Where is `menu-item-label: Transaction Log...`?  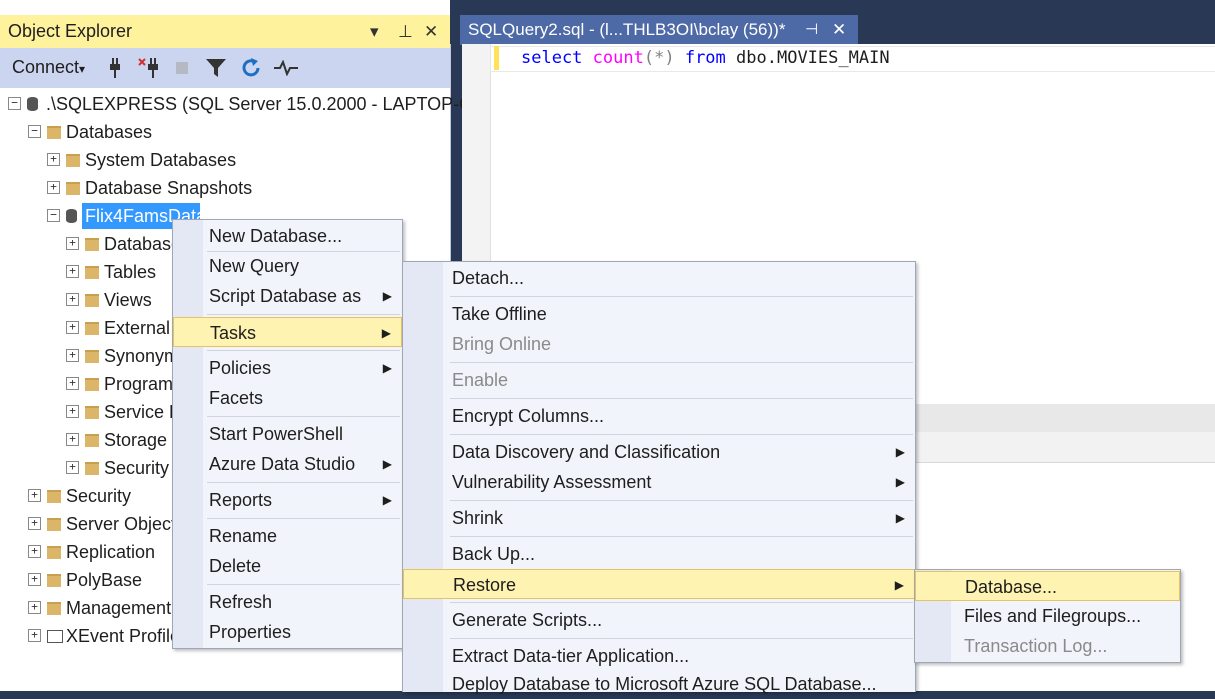 menu-item-label: Transaction Log... is located at coordinates (1036, 646).